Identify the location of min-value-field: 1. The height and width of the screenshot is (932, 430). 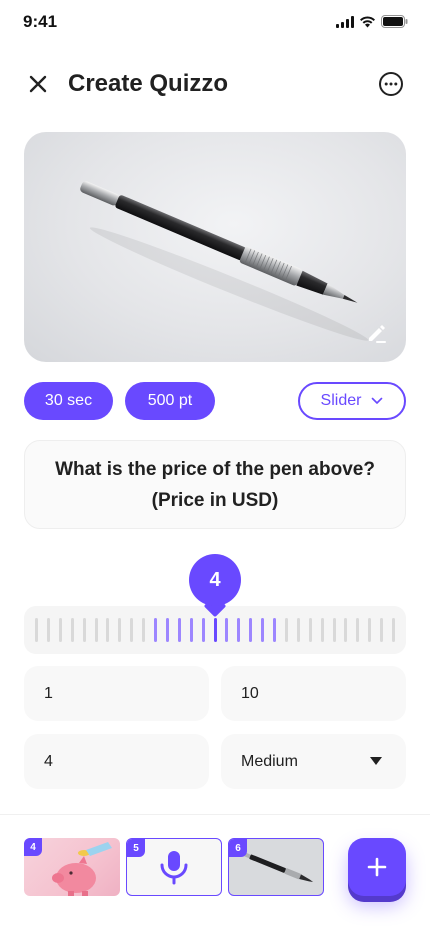
(116, 693).